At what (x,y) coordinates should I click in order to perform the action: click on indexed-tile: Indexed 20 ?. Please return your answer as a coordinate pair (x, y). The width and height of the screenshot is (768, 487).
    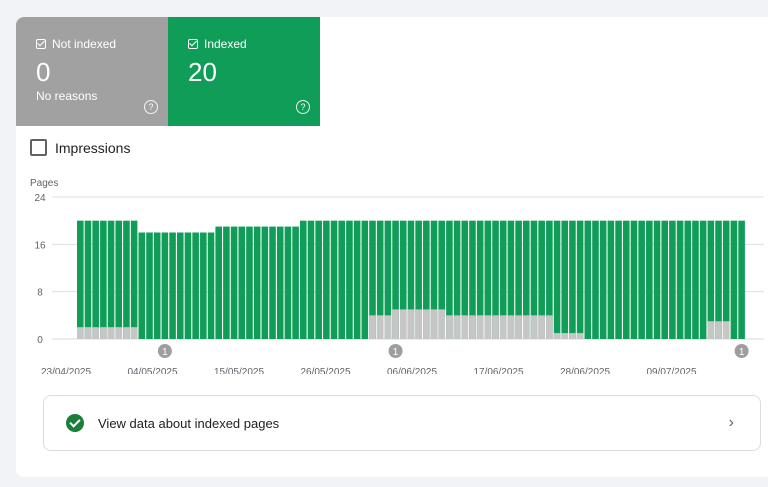
    Looking at the image, I should click on (244, 71).